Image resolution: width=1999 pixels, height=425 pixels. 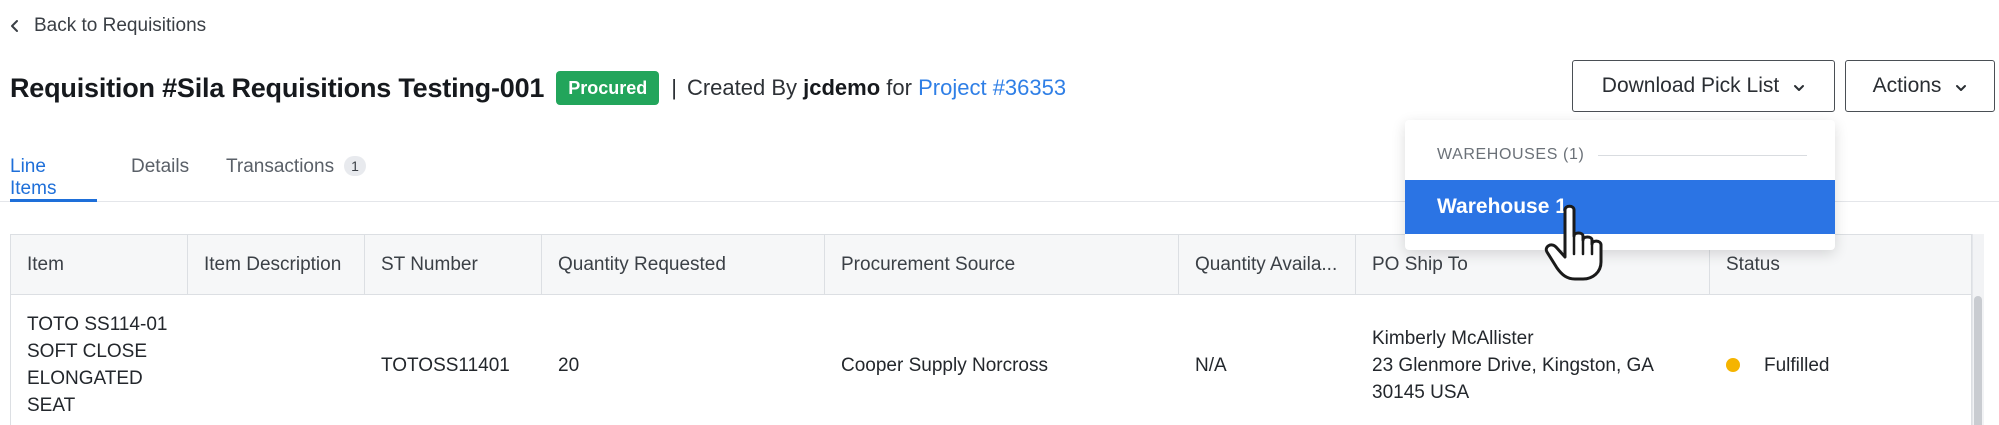 I want to click on back-link: Back to Requisitions, so click(x=108, y=26).